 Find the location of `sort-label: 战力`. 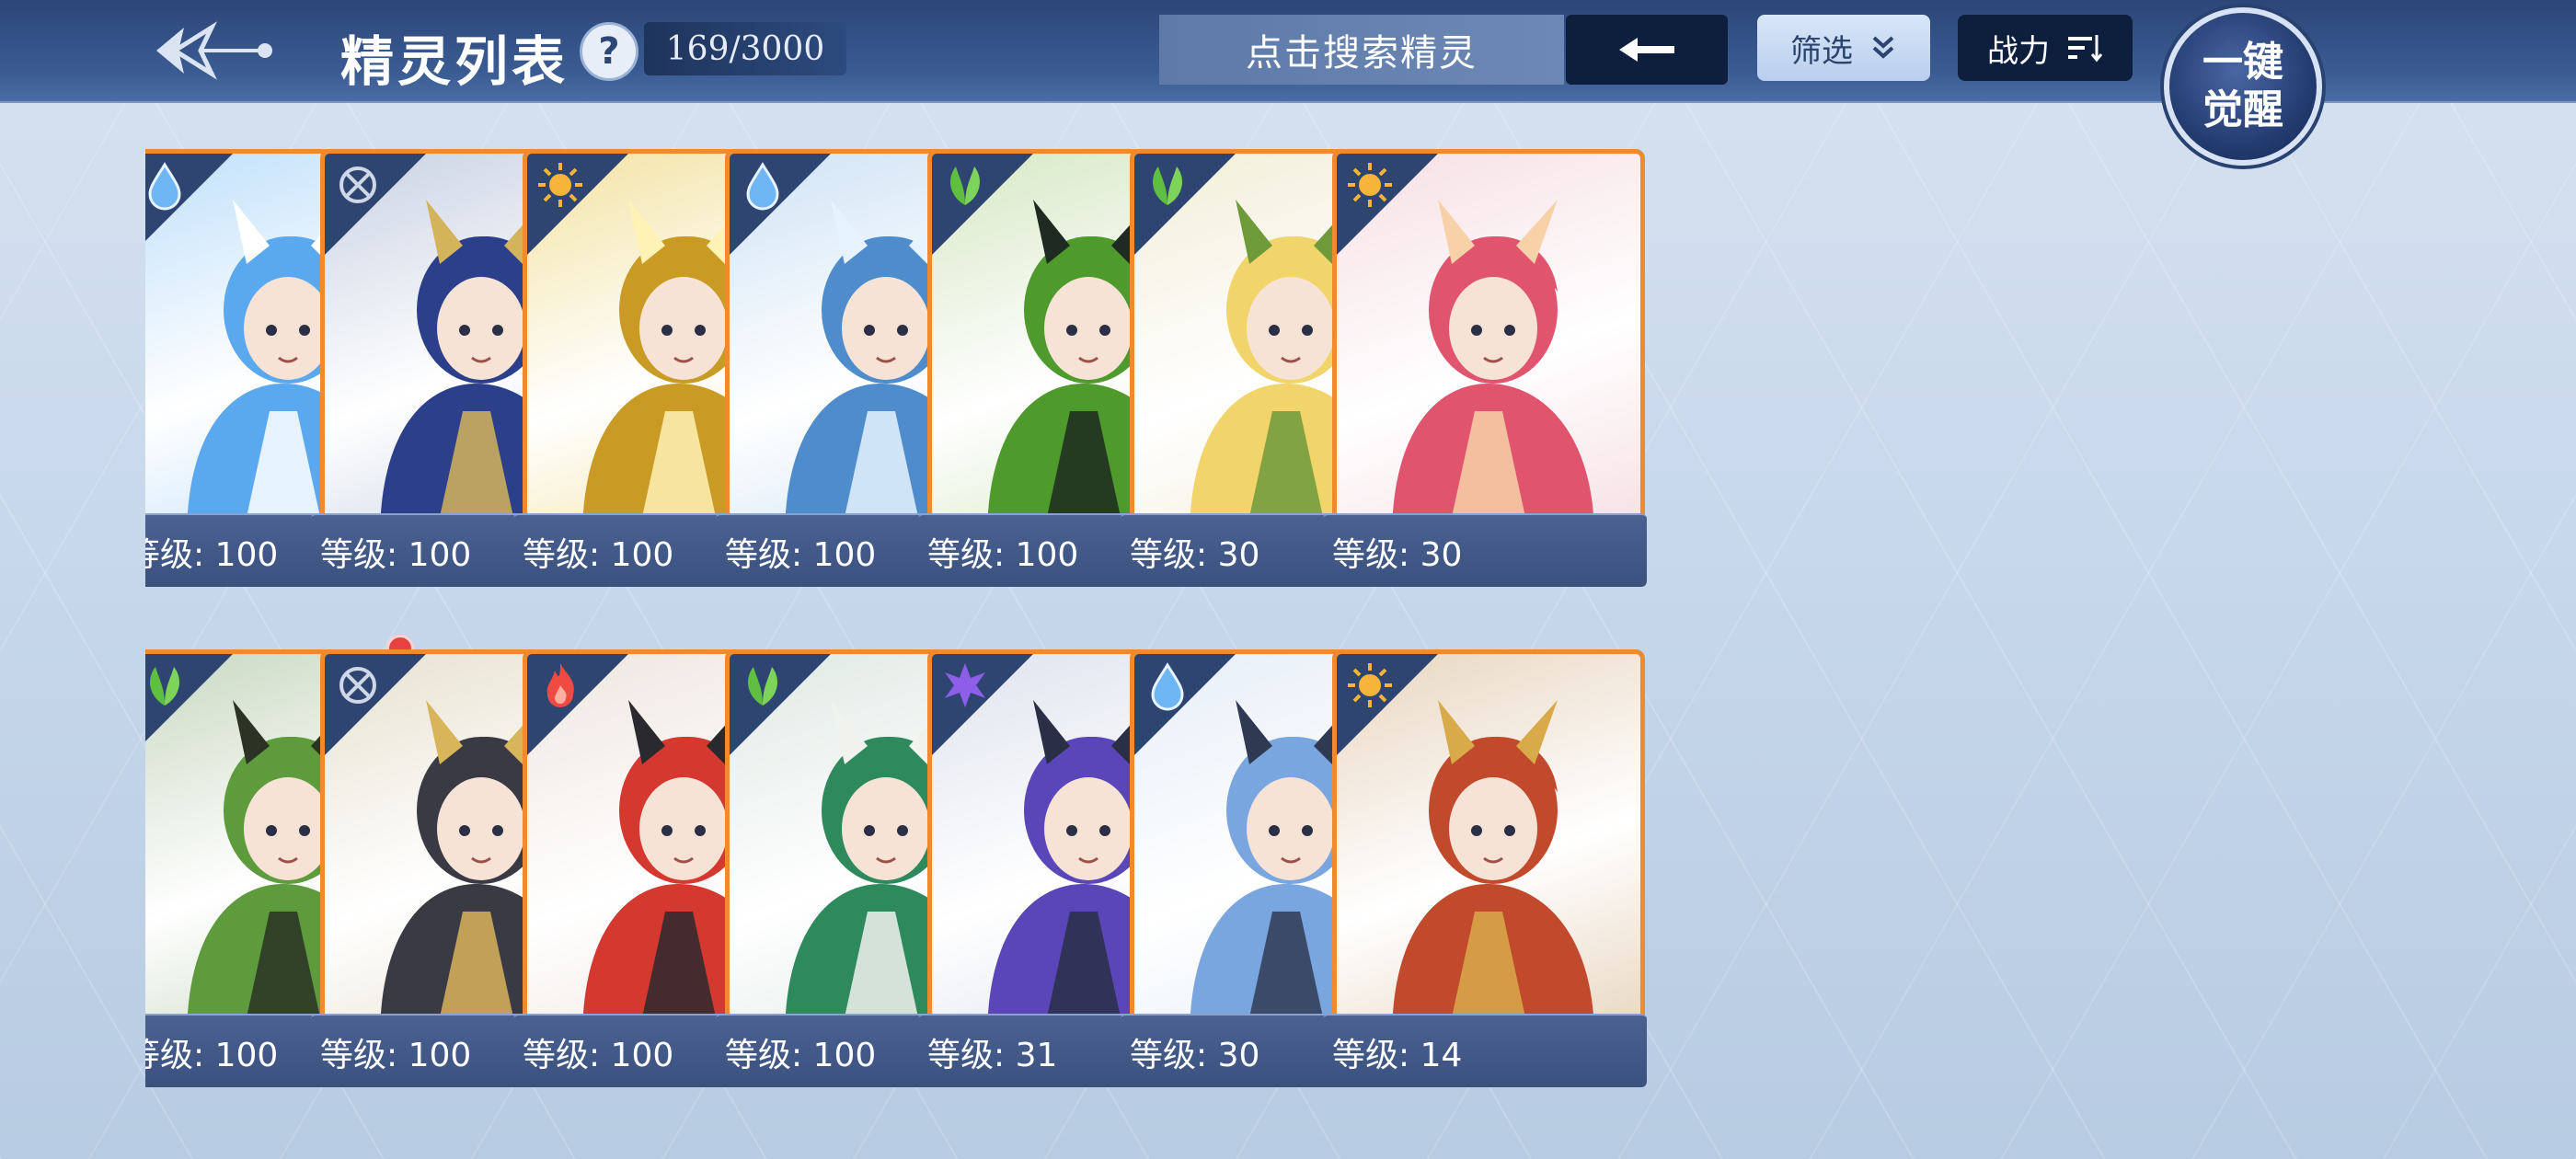

sort-label: 战力 is located at coordinates (2018, 51).